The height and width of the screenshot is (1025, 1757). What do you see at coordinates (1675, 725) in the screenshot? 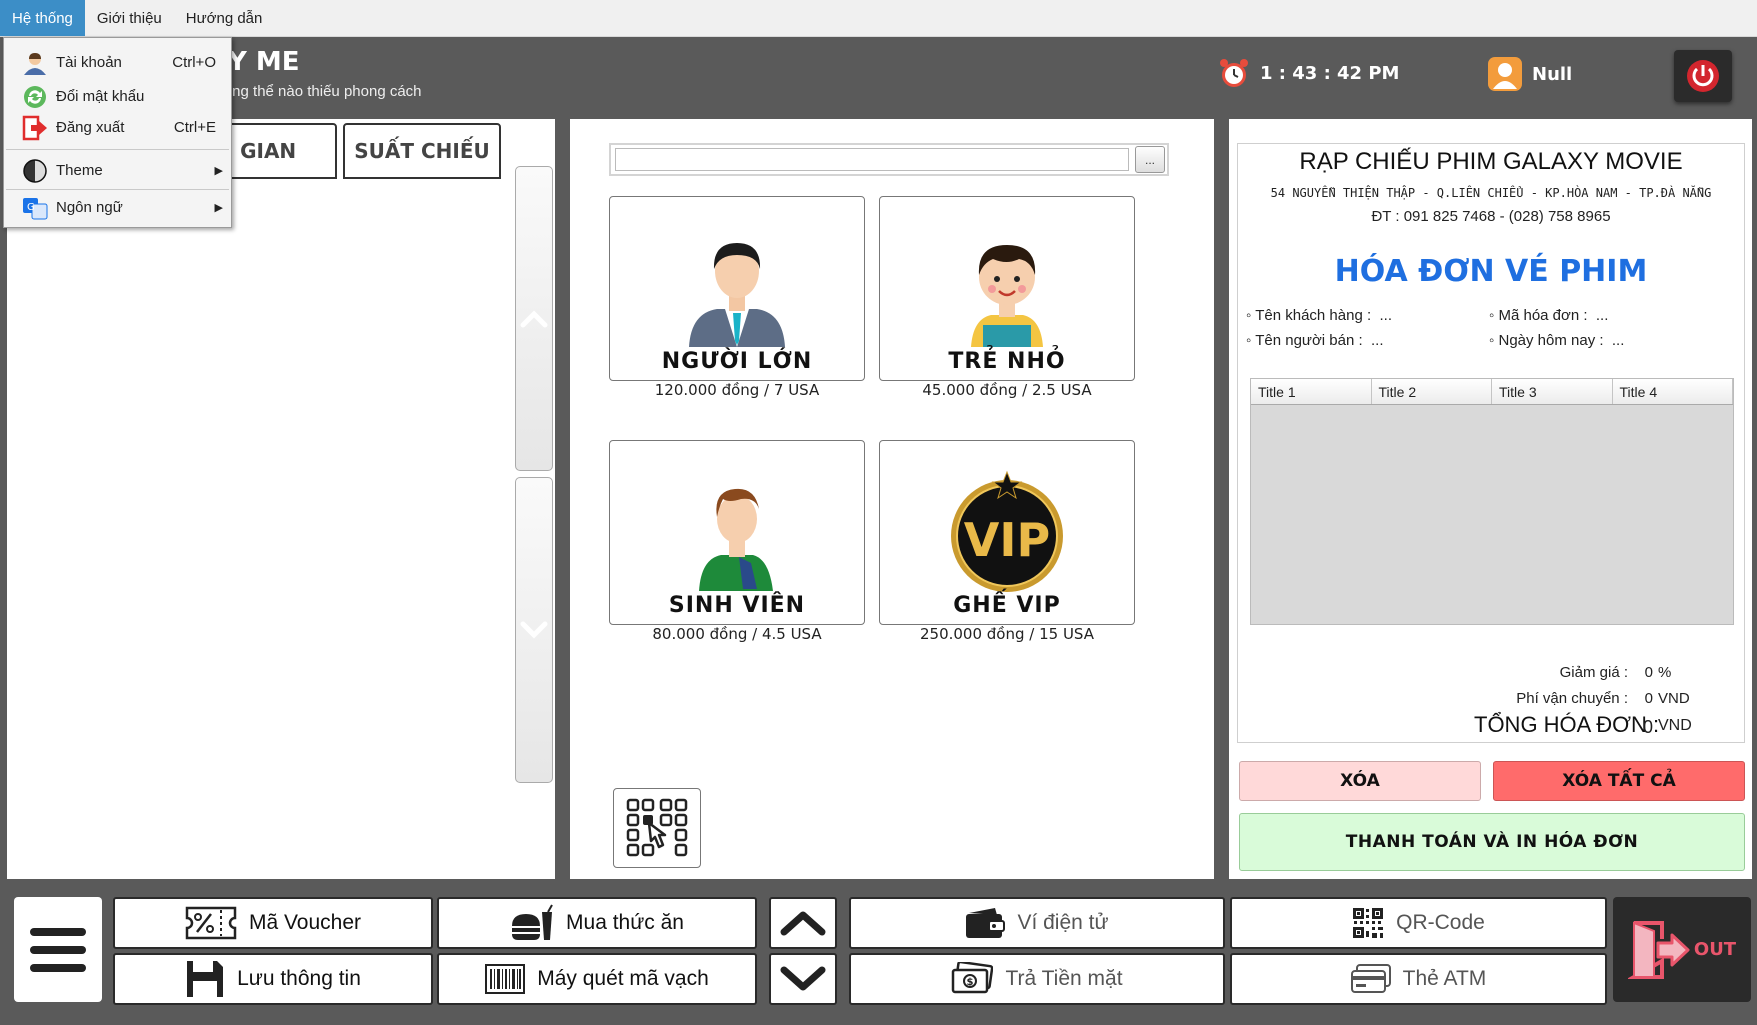
I see `total-unit: VND` at bounding box center [1675, 725].